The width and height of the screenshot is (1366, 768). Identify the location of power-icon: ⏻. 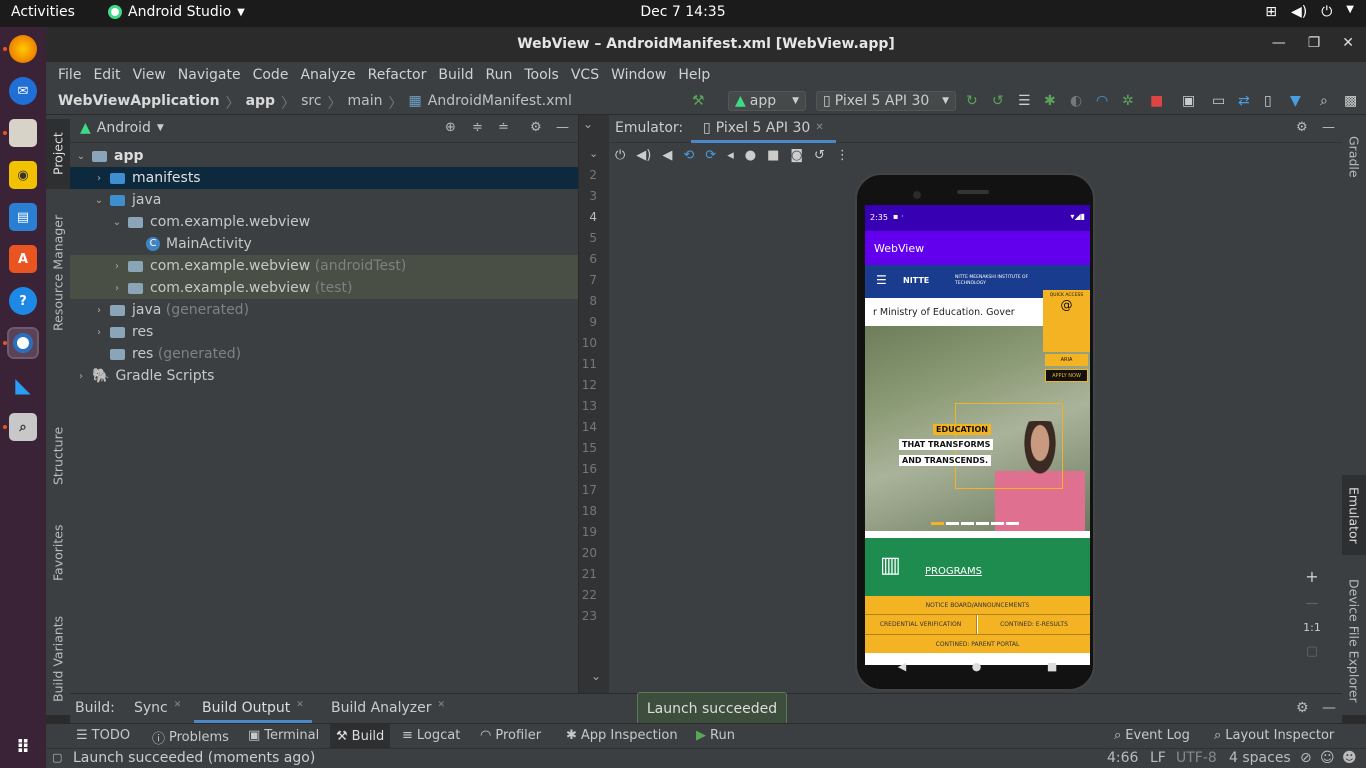
(620, 155).